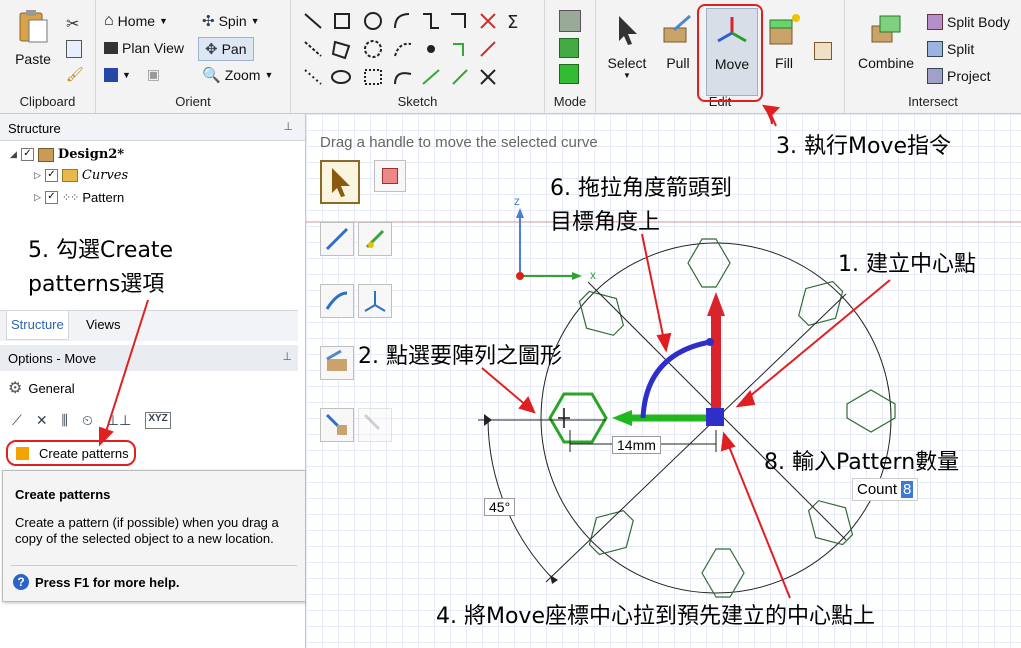  What do you see at coordinates (488, 21) in the screenshot?
I see `trim-tool-icon` at bounding box center [488, 21].